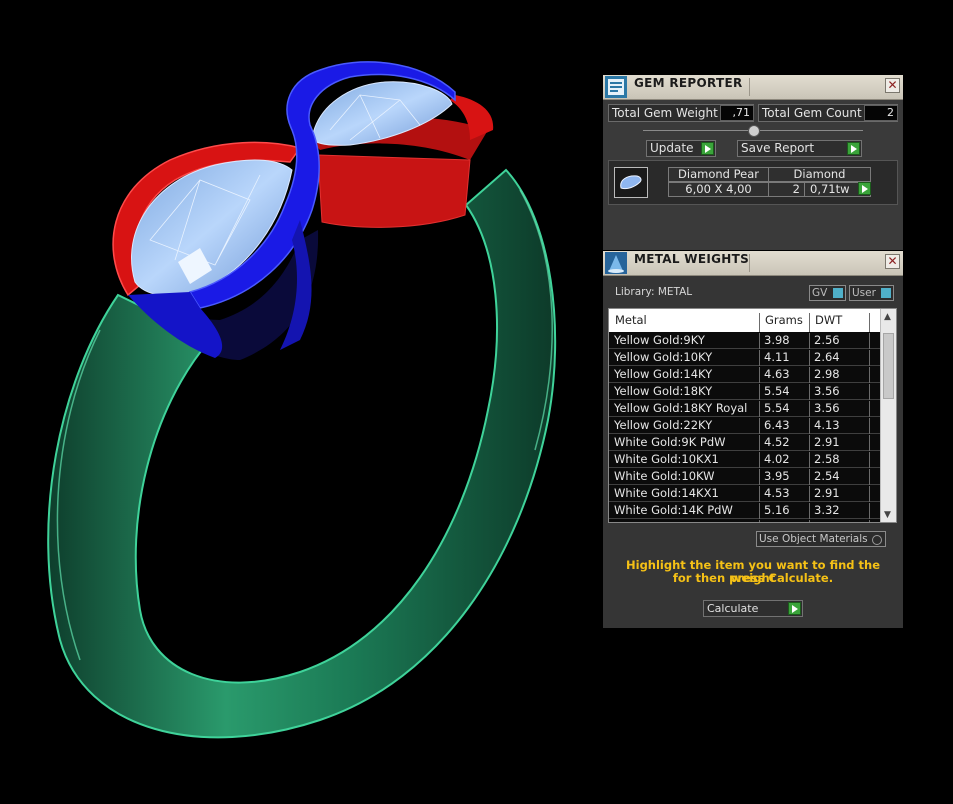 This screenshot has width=953, height=804. I want to click on metal-name-cell: White Gold:10KX1, so click(666, 459).